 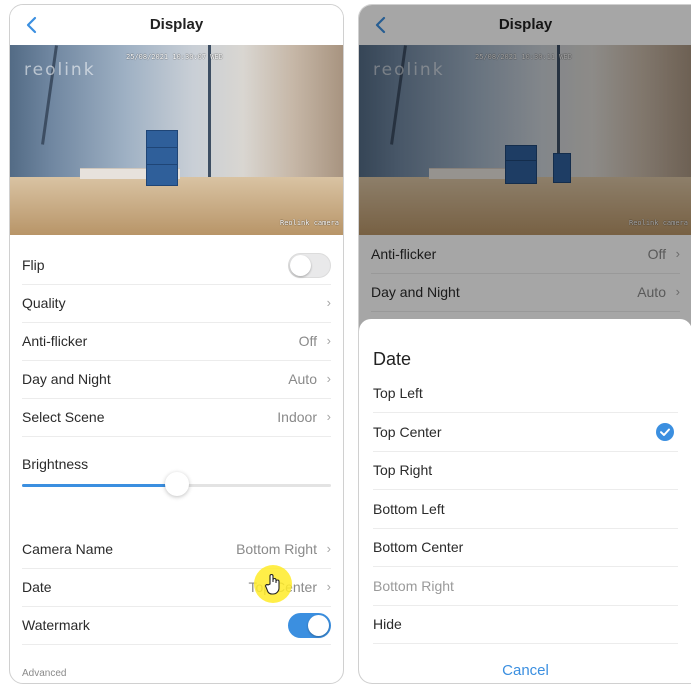 I want to click on watermark-label: Watermark, so click(x=56, y=625).